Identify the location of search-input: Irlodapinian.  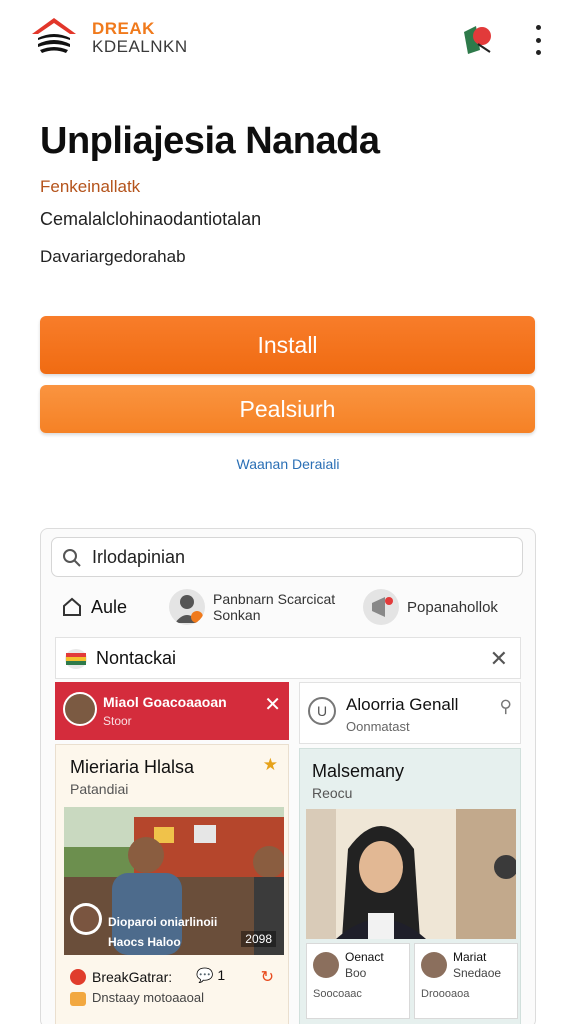
(138, 557).